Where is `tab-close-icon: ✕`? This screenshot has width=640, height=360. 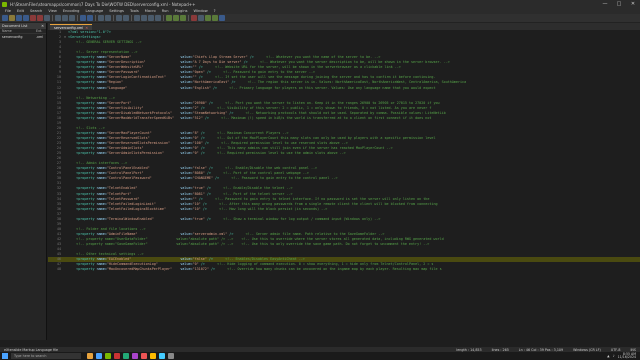 tab-close-icon: ✕ is located at coordinates (86, 28).